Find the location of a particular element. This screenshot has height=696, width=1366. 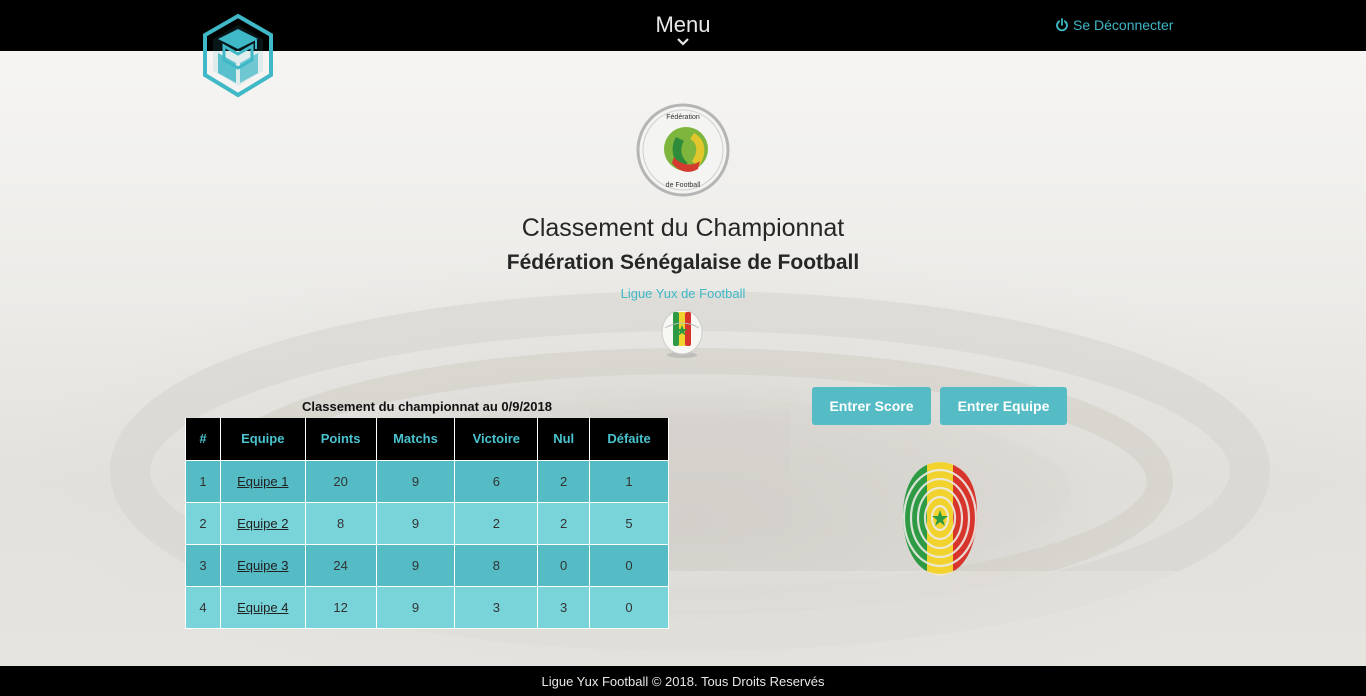

fsf-emblem: Fédération de Football is located at coordinates (683, 150).